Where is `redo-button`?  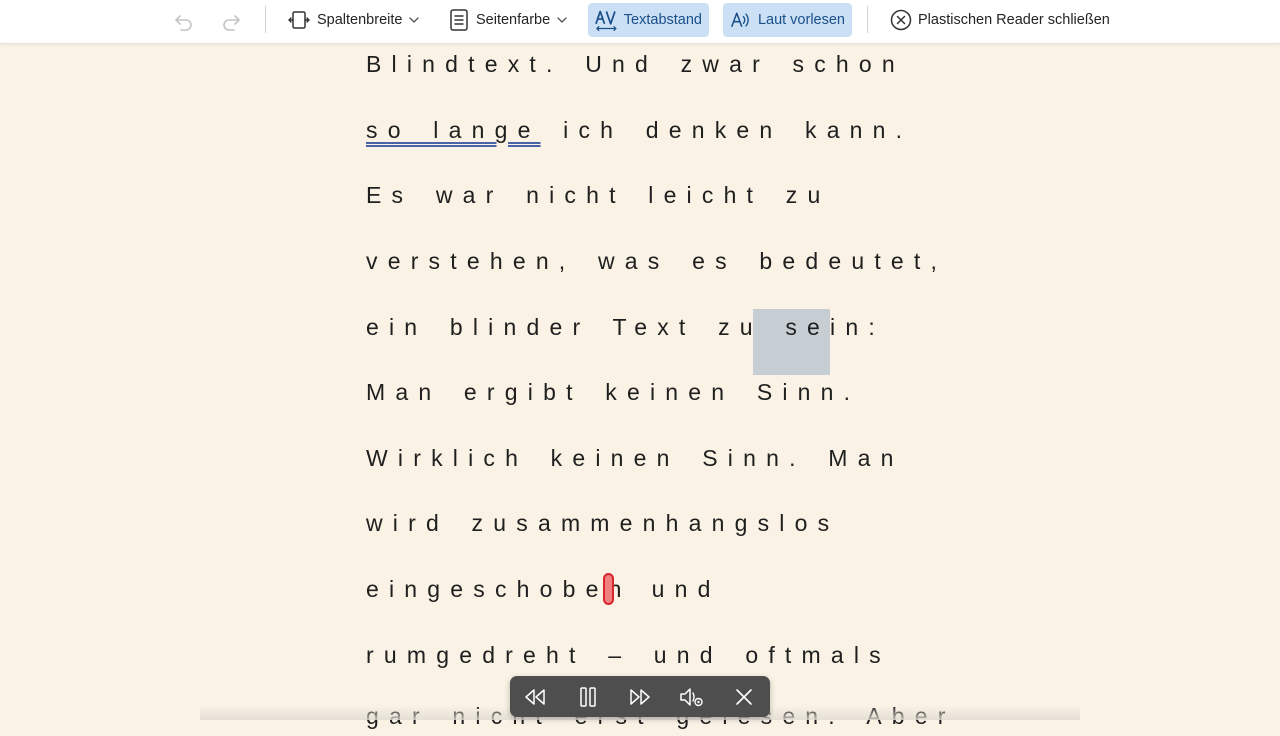 redo-button is located at coordinates (232, 21).